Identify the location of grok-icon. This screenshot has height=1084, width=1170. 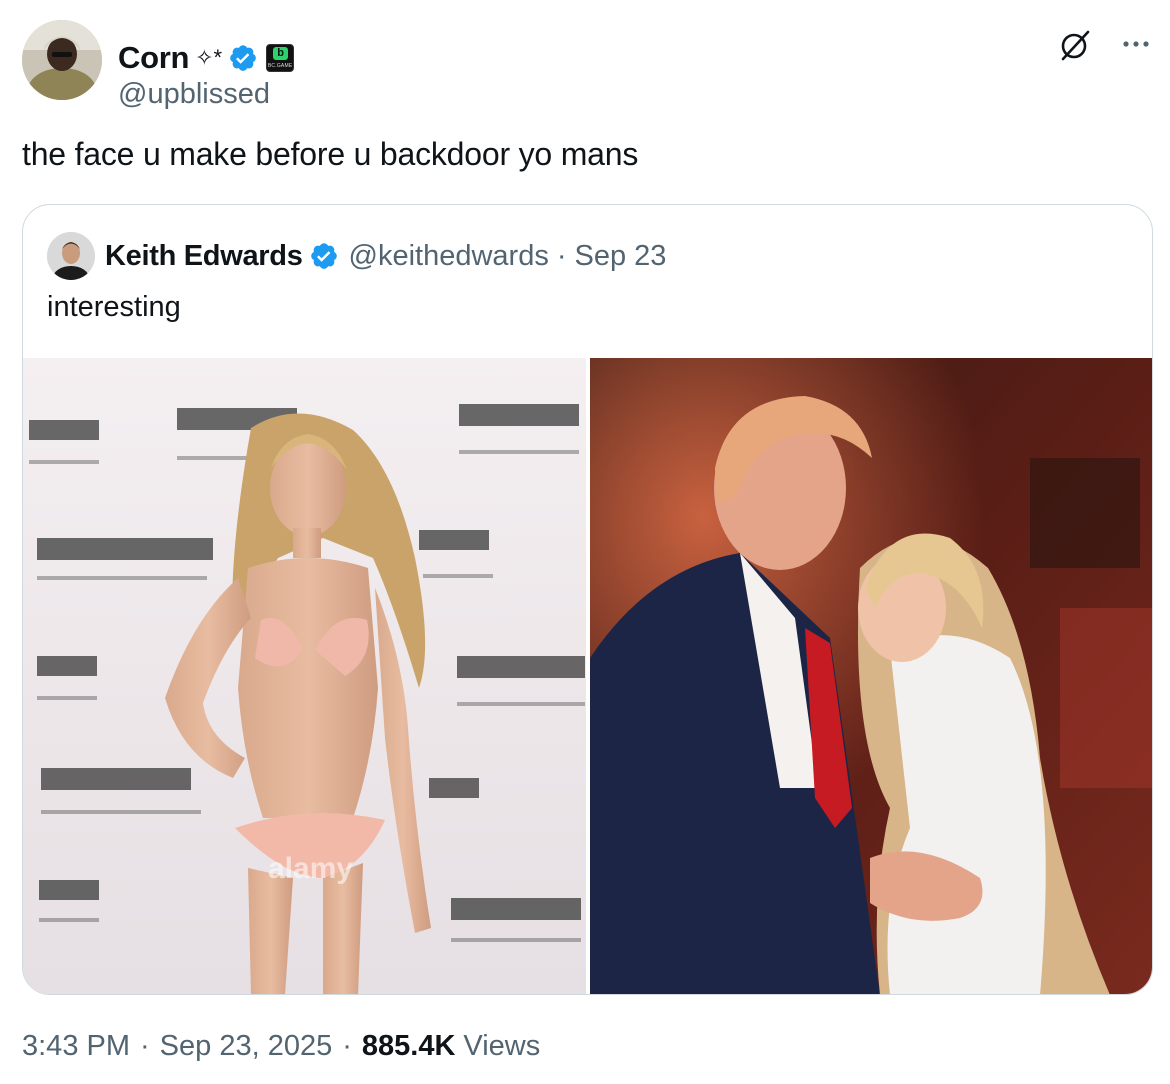
(1075, 45).